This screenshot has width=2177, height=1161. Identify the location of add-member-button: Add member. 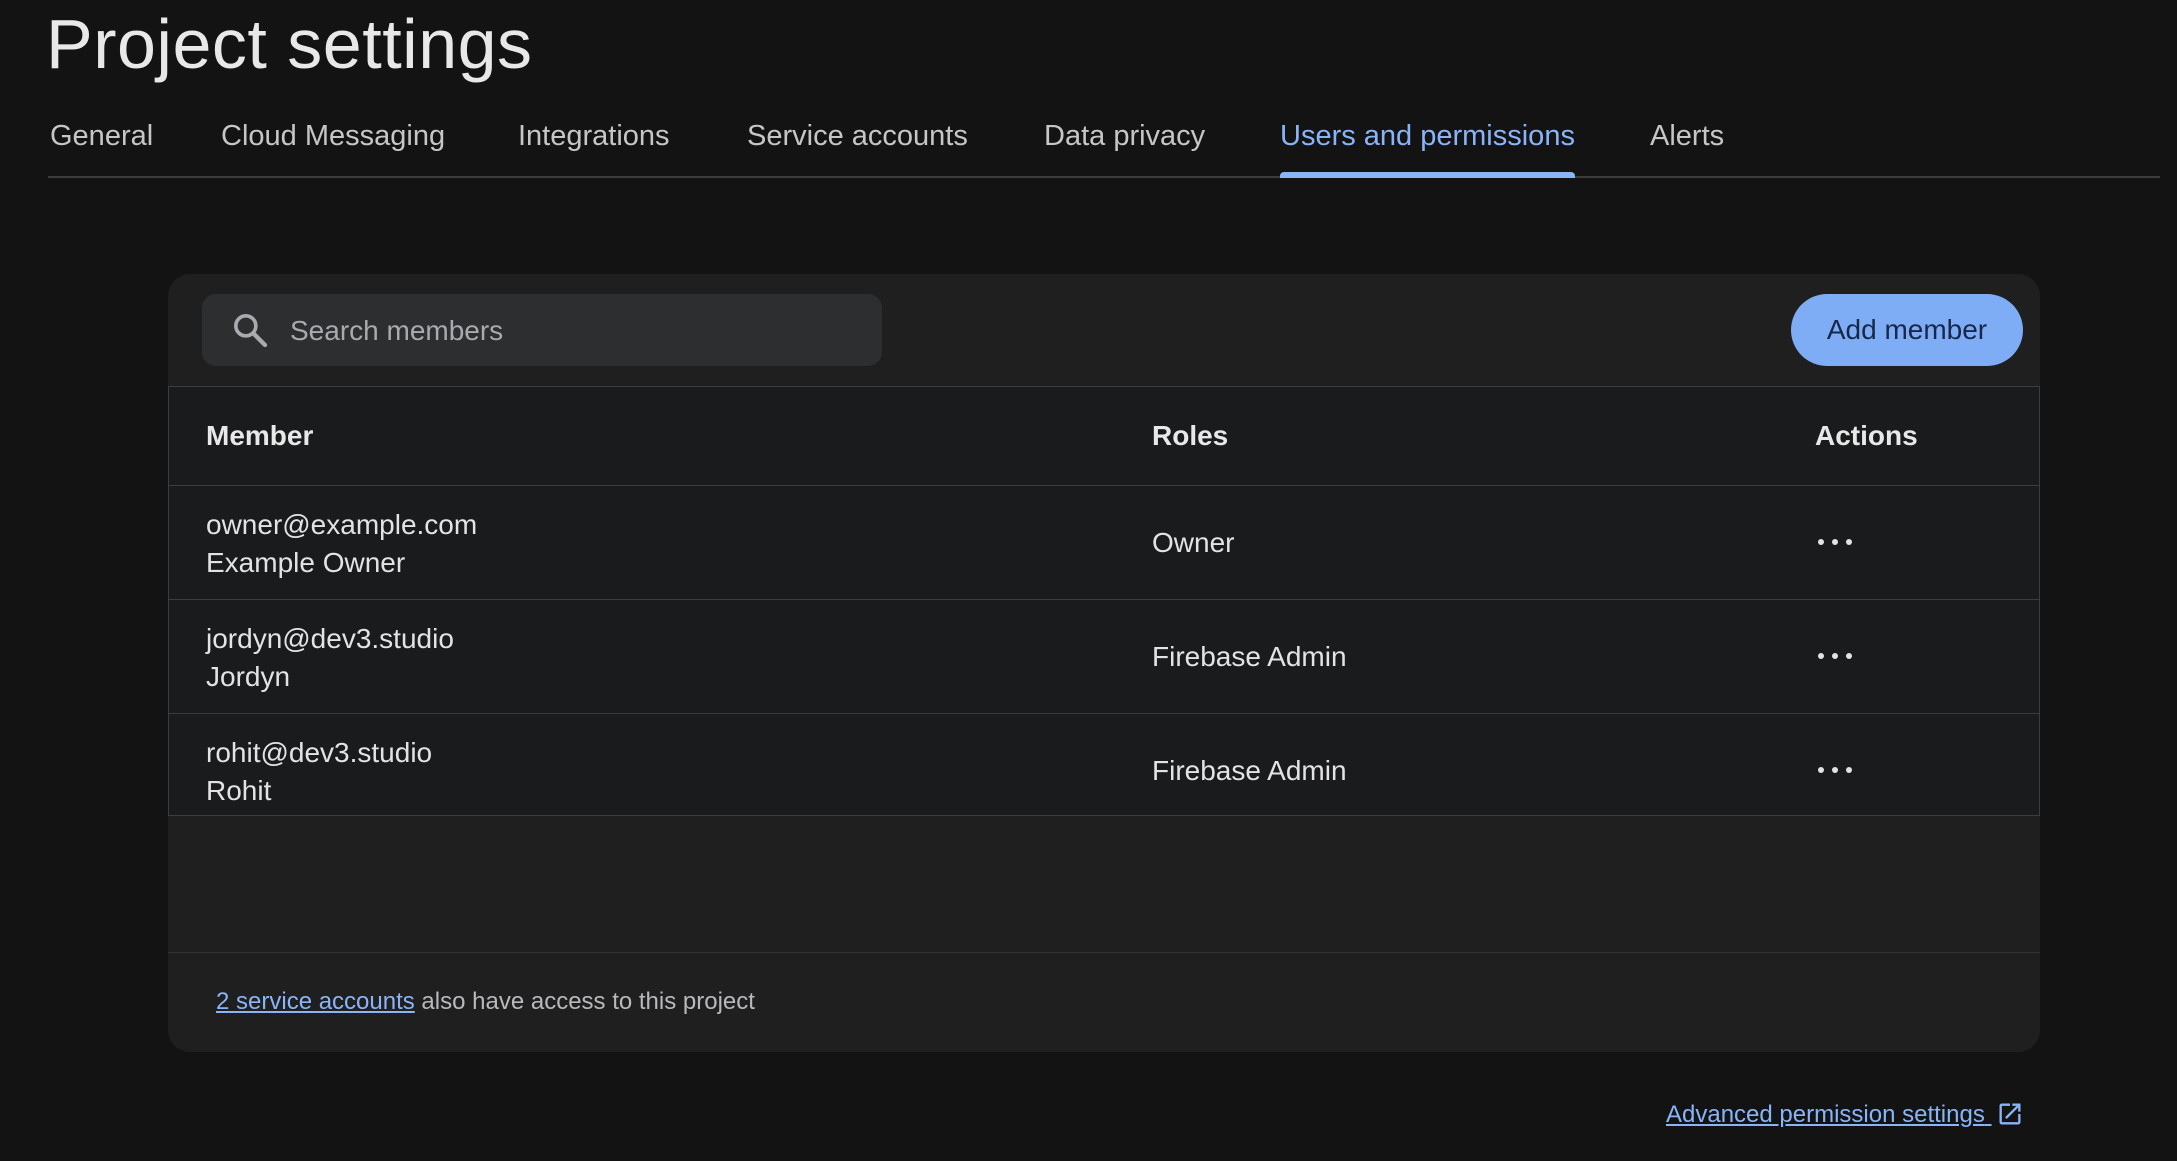
(1907, 330).